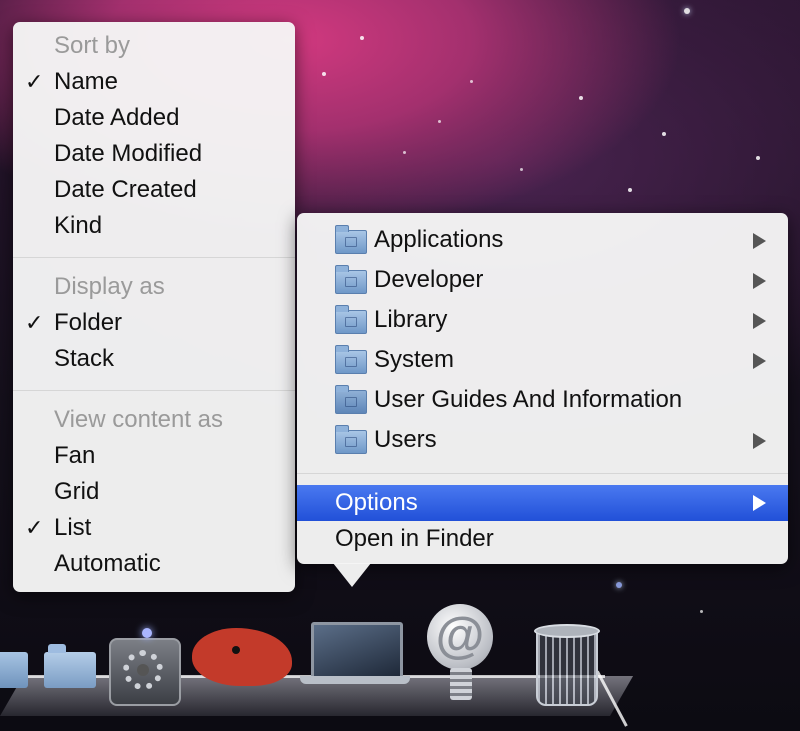 This screenshot has width=800, height=731. What do you see at coordinates (439, 239) in the screenshot?
I see `folder-item-label: Applications` at bounding box center [439, 239].